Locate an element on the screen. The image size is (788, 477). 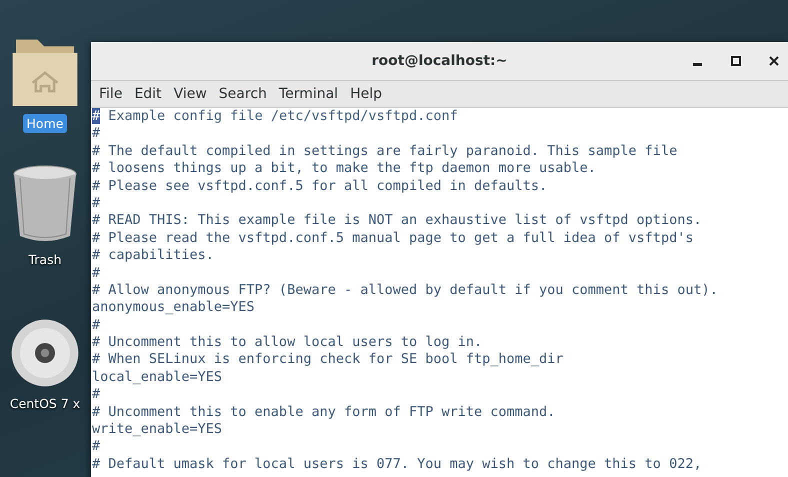
desktop-icon-label: Trash is located at coordinates (45, 259).